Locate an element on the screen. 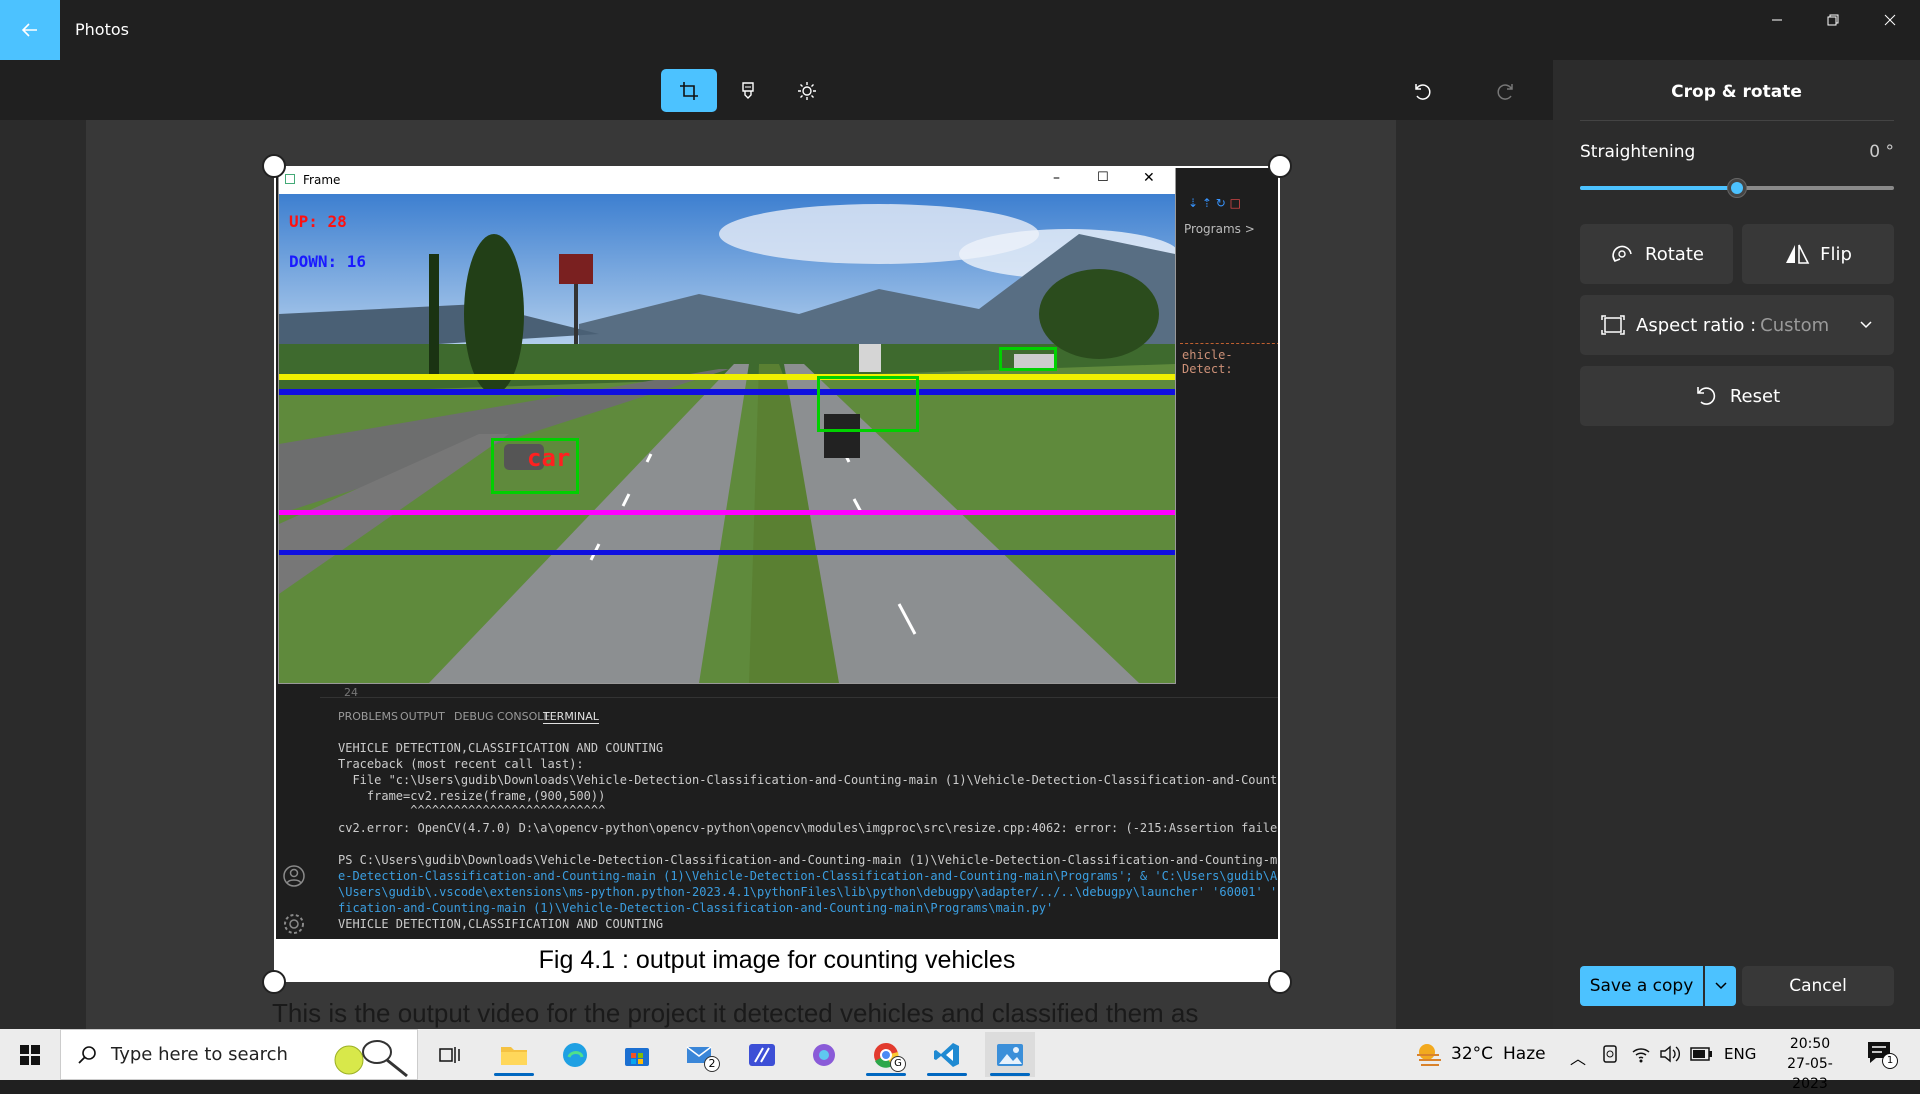 The width and height of the screenshot is (1920, 1094). close-icon is located at coordinates (1890, 20).